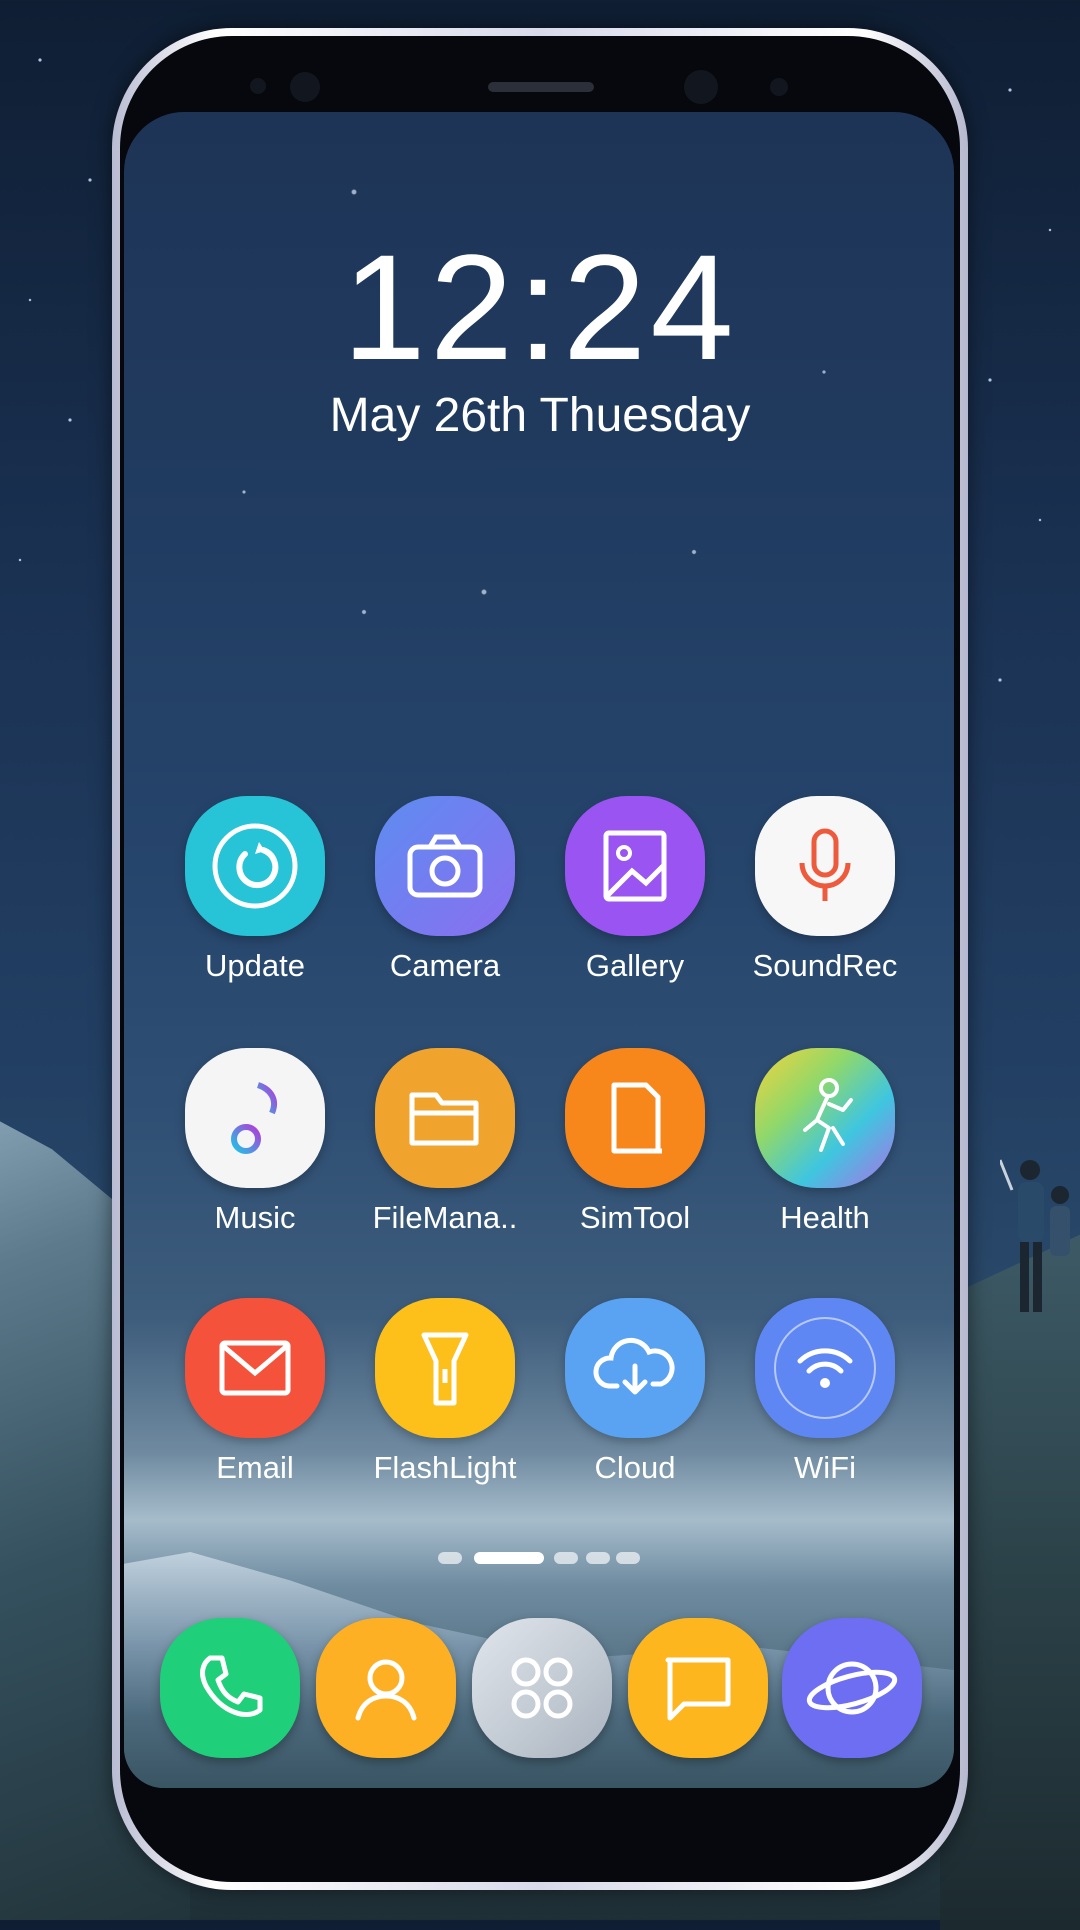 The image size is (1080, 1930). Describe the element at coordinates (825, 866) in the screenshot. I see `microphone-icon` at that location.